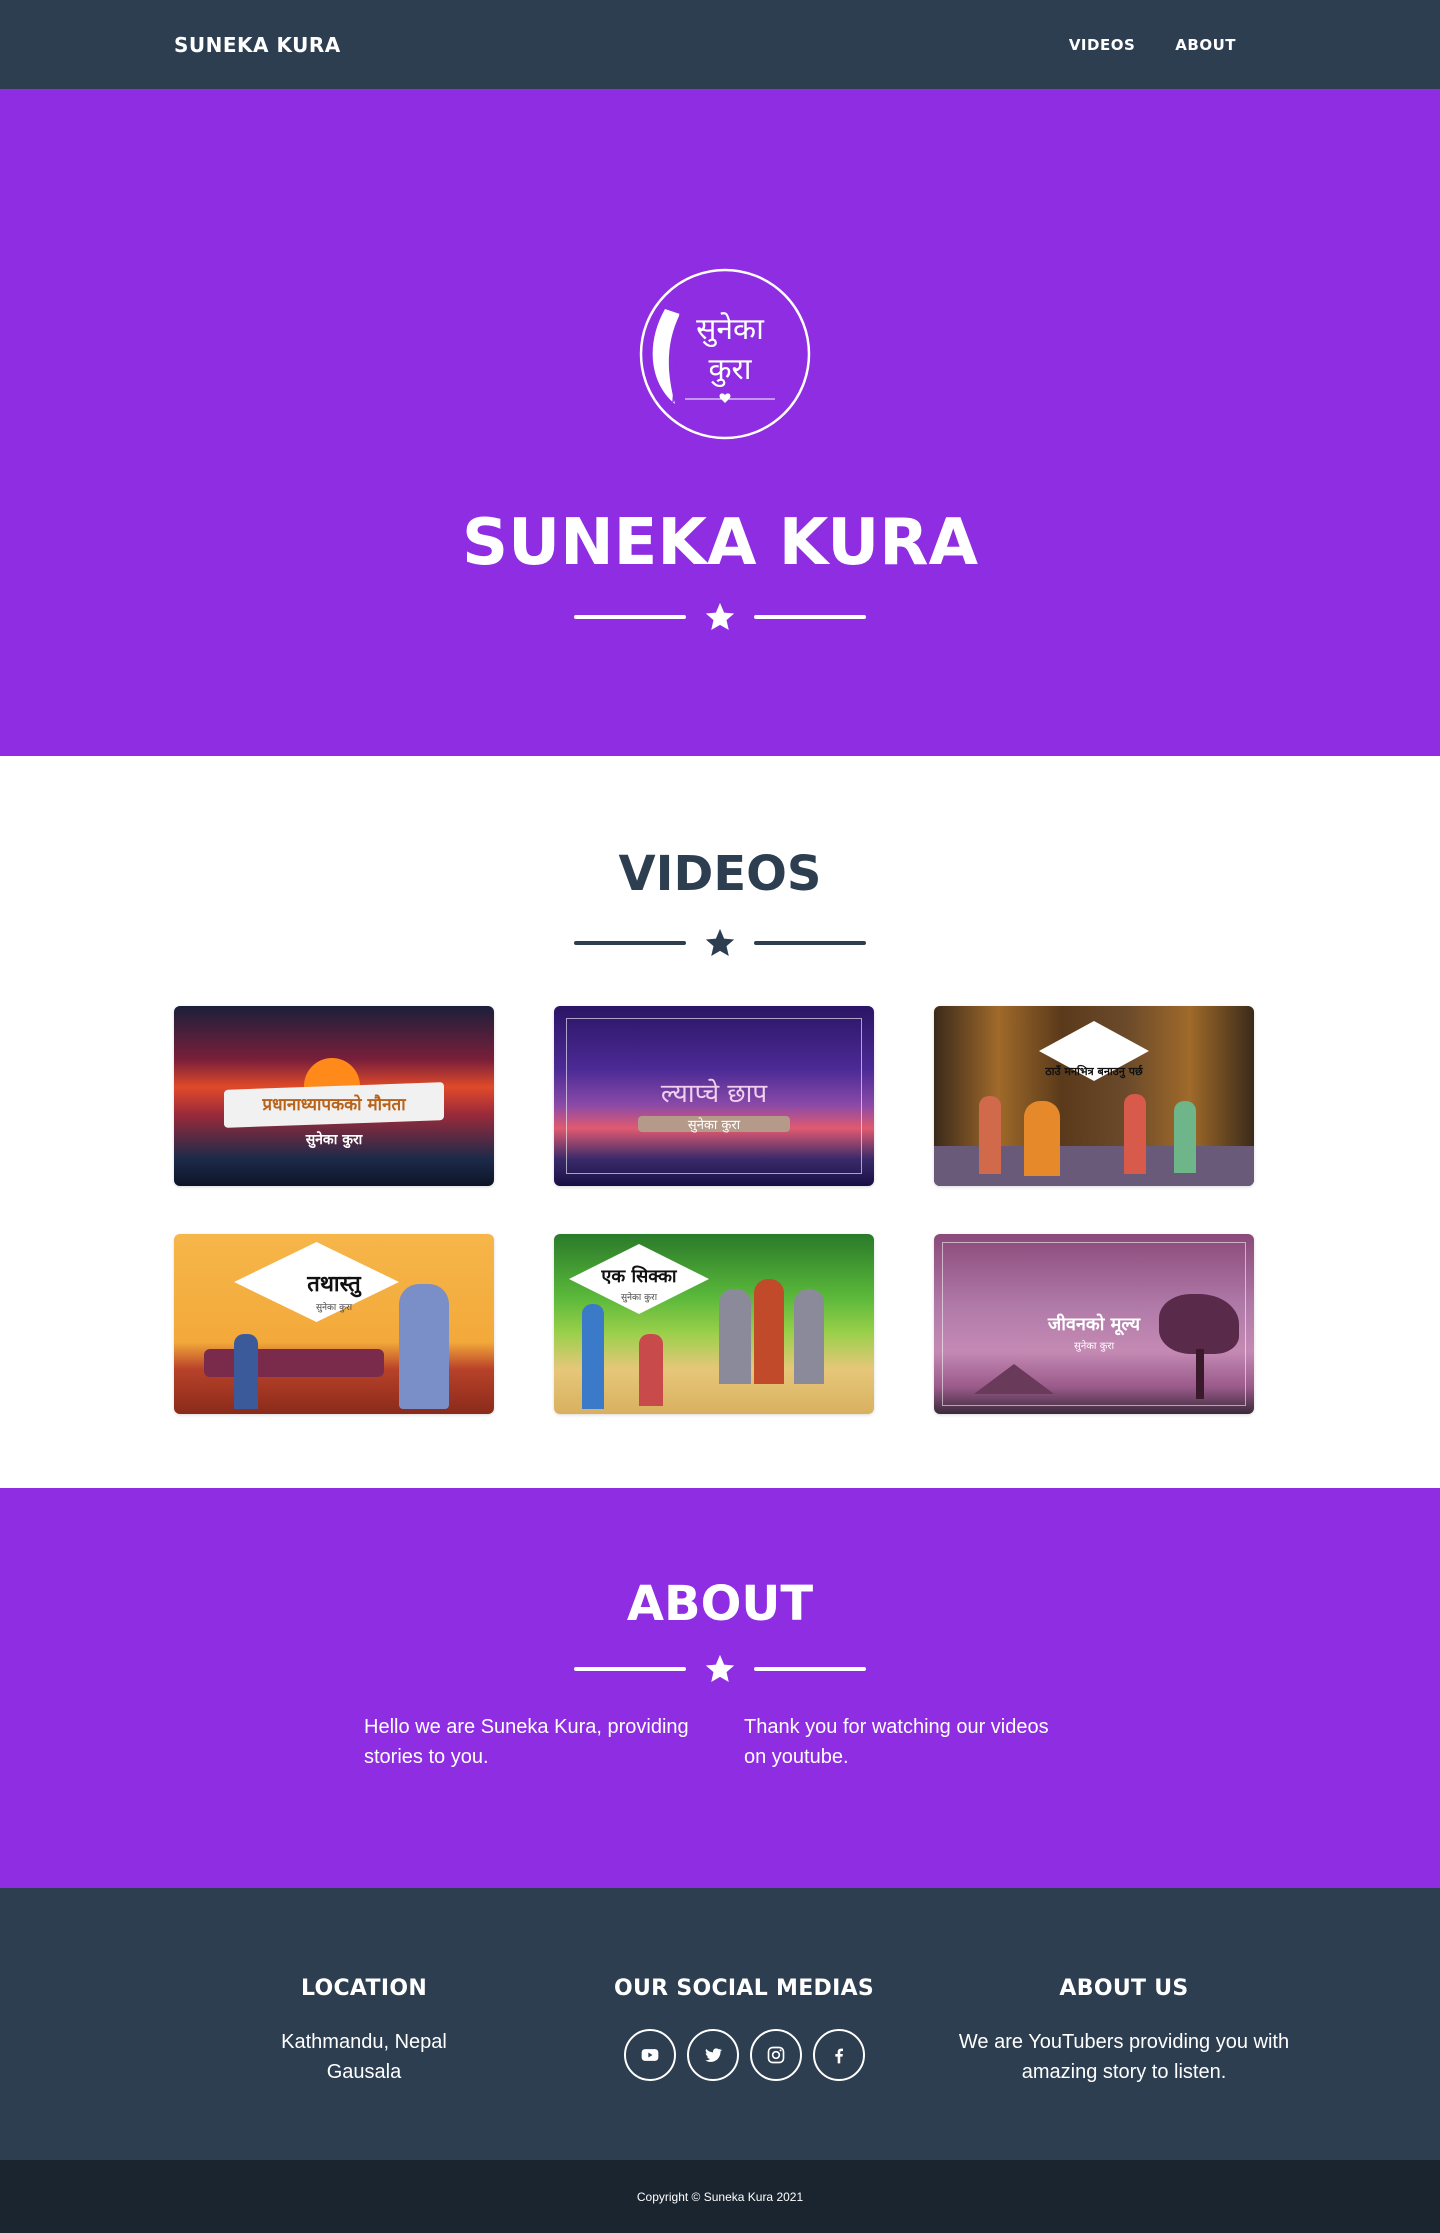 The width and height of the screenshot is (1440, 2233). What do you see at coordinates (714, 1324) in the screenshot?
I see `video-thumbnail-5: एक सिक्का सुनेका कुरा` at bounding box center [714, 1324].